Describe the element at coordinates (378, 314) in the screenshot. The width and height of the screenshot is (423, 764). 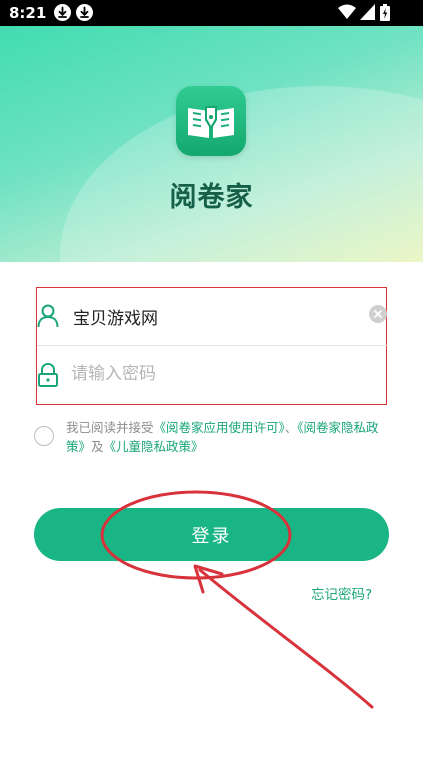
I see `clear-icon` at that location.